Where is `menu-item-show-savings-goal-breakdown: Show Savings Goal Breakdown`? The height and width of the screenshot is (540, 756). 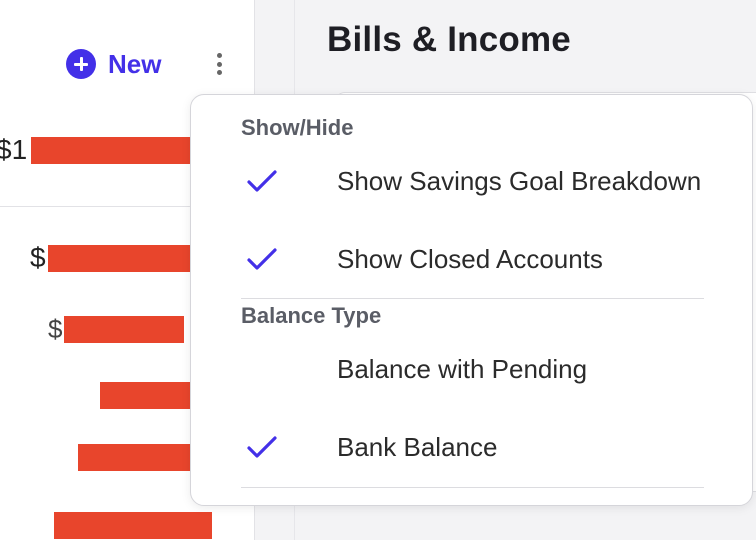
menu-item-show-savings-goal-breakdown: Show Savings Goal Breakdown is located at coordinates (471, 181).